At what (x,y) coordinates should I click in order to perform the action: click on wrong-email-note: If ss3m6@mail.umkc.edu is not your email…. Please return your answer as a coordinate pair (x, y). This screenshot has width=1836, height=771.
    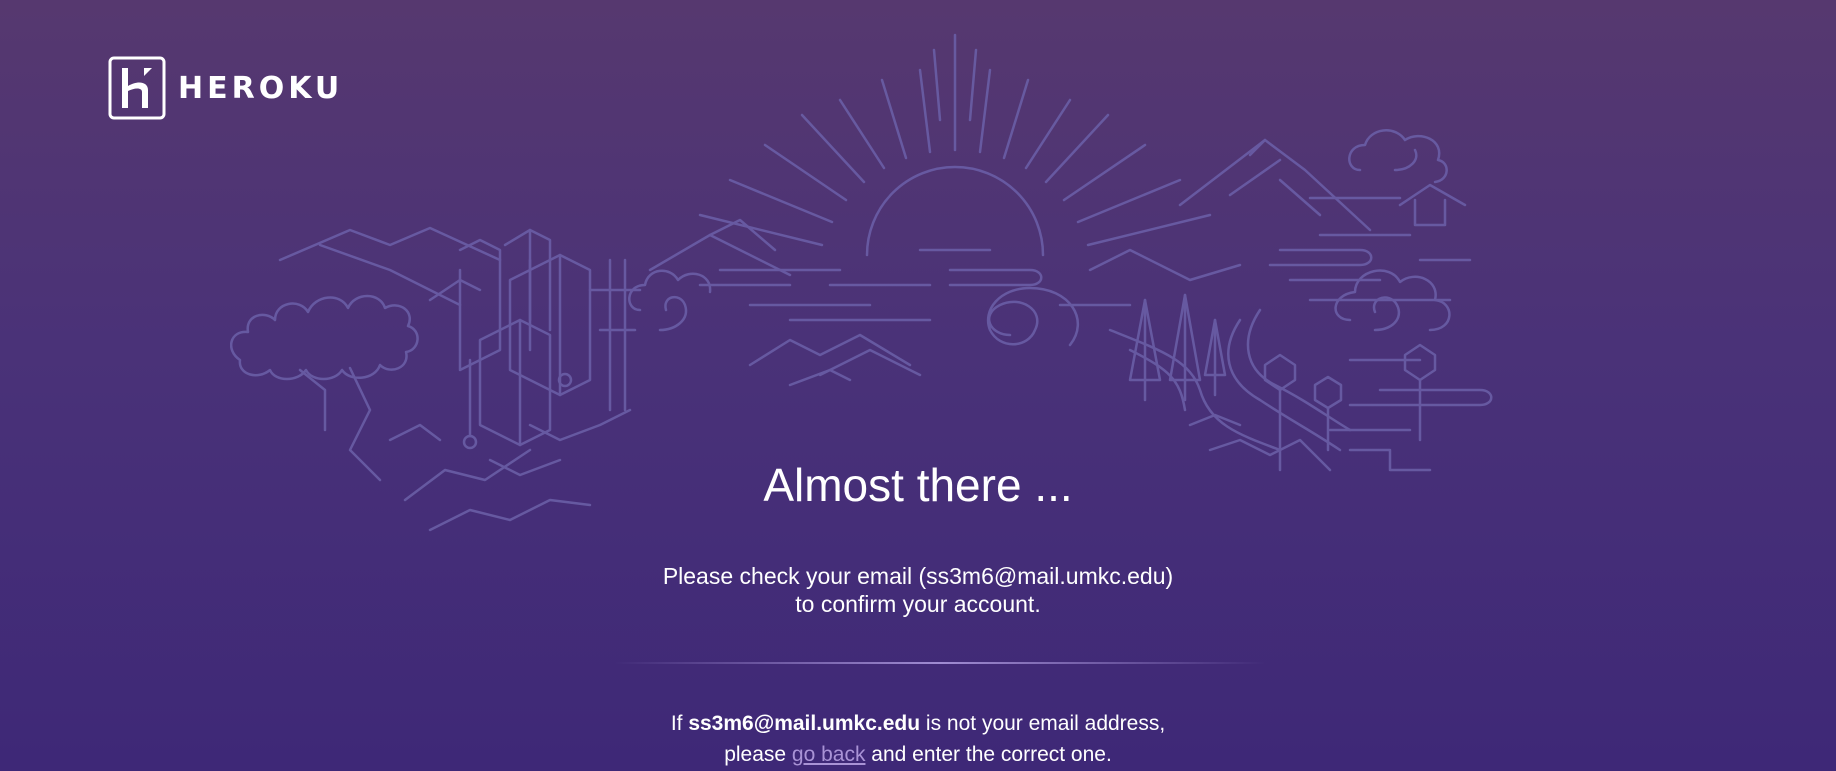
    Looking at the image, I should click on (918, 739).